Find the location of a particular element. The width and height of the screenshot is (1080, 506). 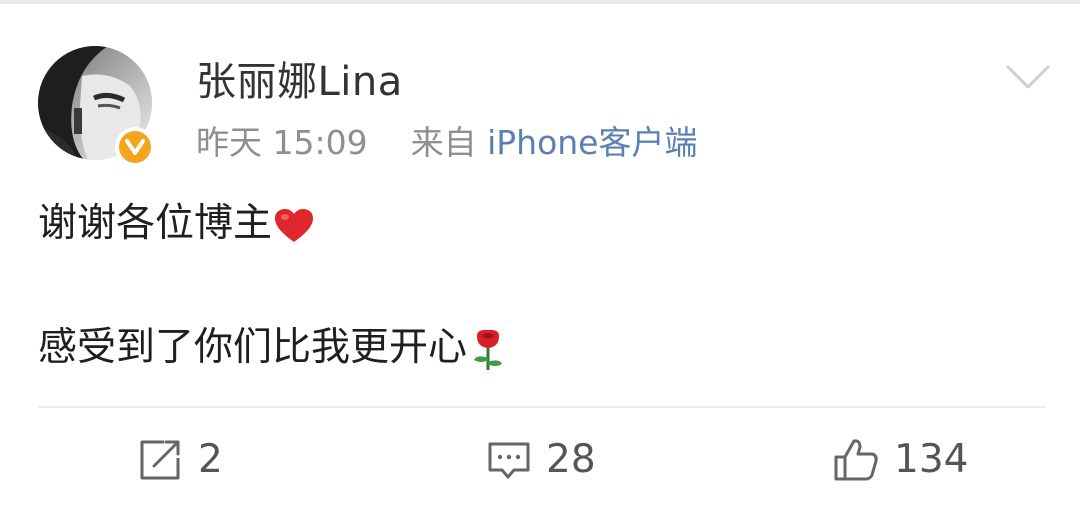

repost-count: 2 is located at coordinates (210, 459).